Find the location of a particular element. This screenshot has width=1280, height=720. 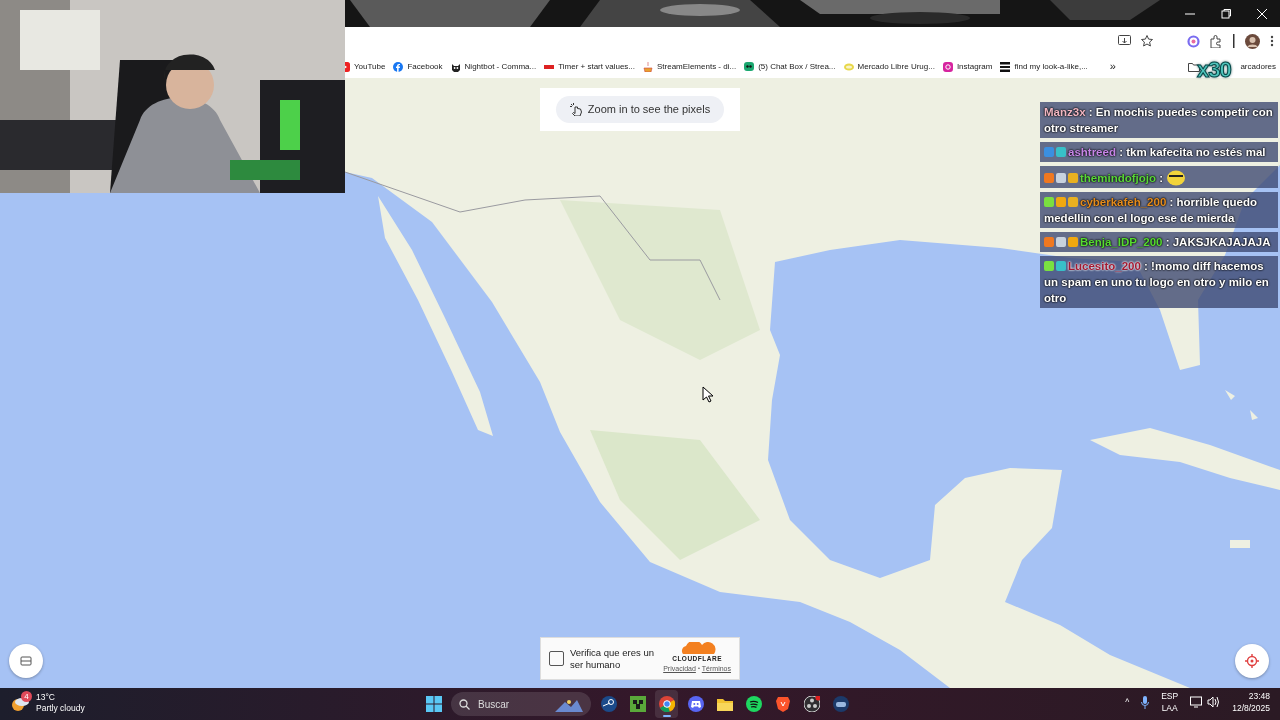

restore-icon is located at coordinates (1226, 13).